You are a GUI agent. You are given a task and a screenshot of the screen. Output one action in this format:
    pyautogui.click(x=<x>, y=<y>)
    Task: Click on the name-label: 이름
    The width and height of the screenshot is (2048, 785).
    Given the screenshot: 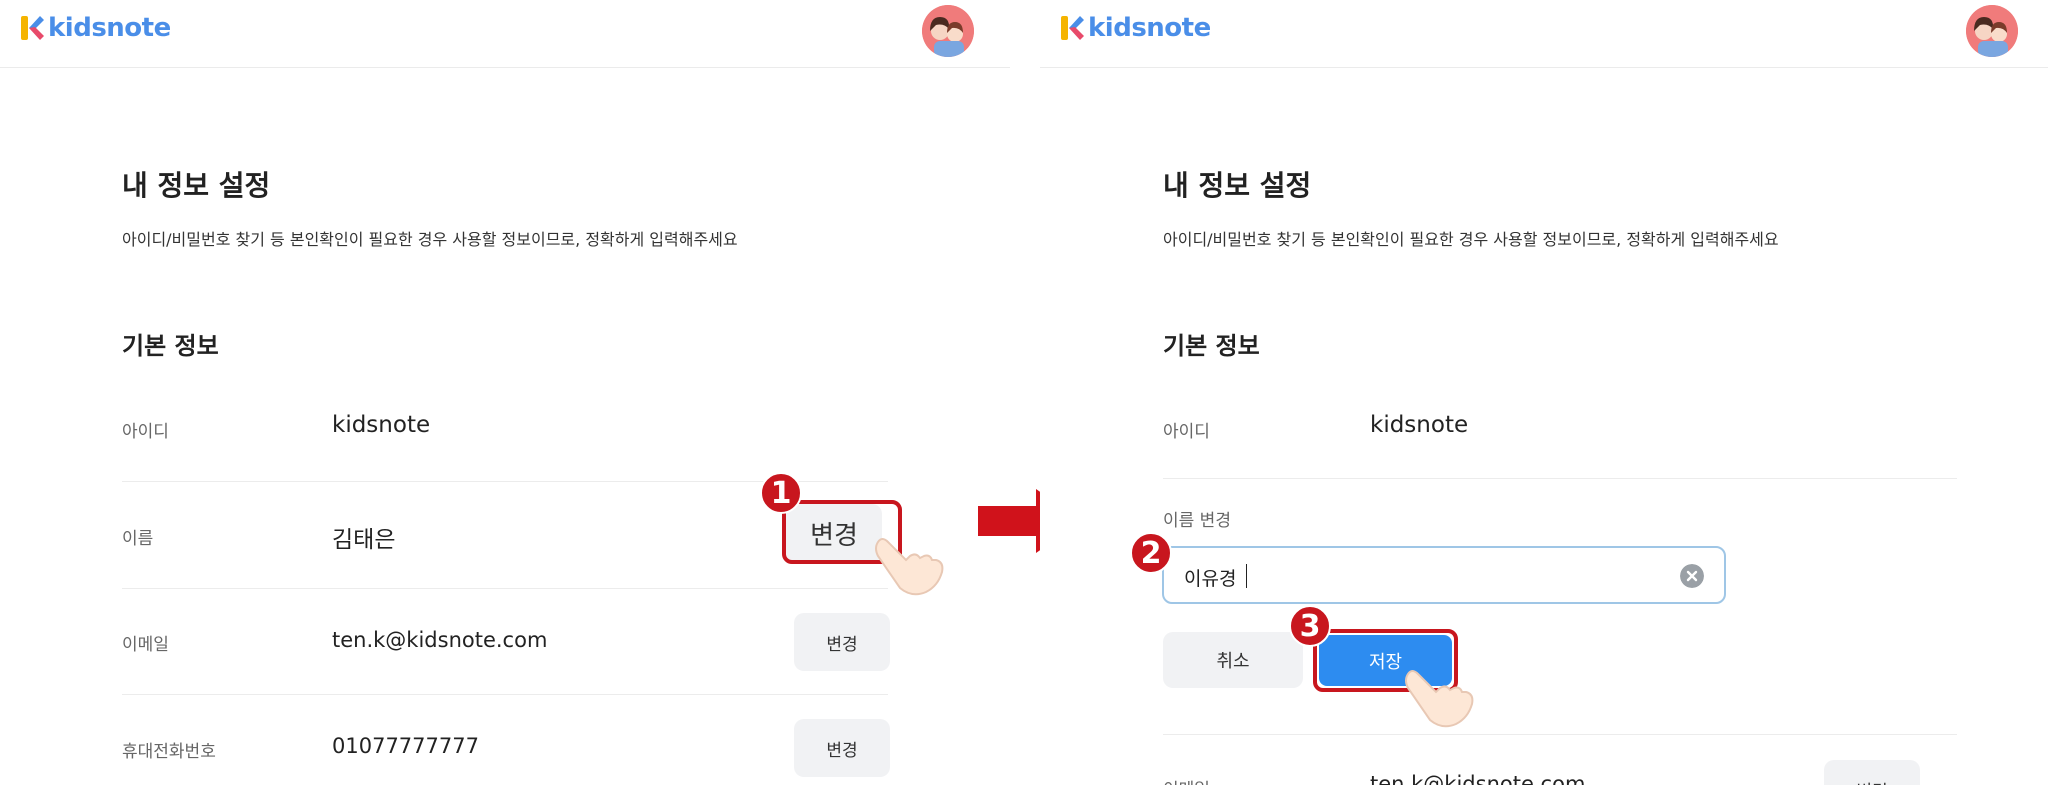 What is the action you would take?
    pyautogui.click(x=138, y=539)
    